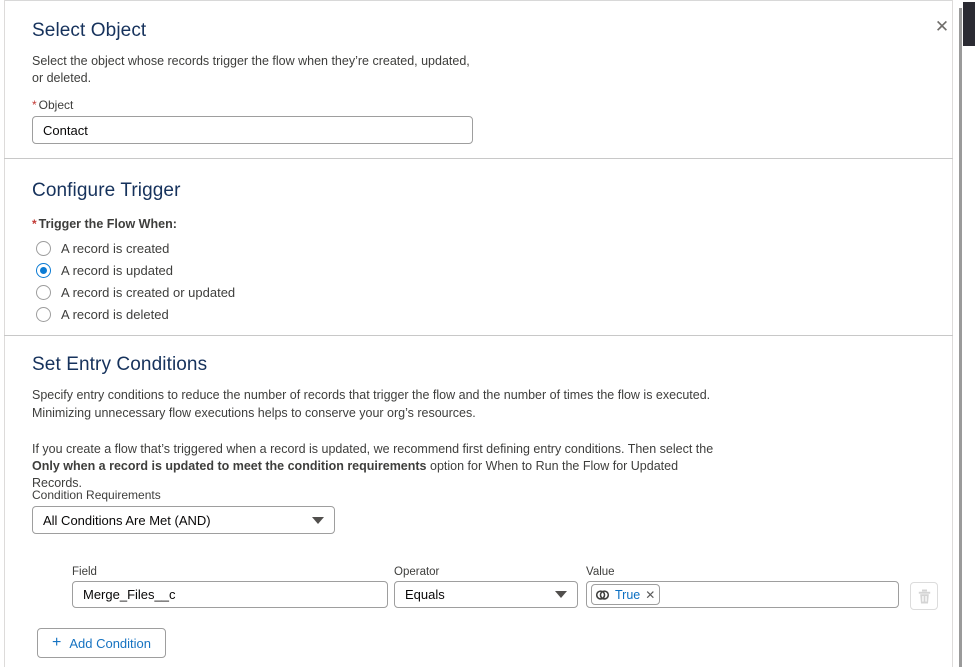 This screenshot has width=975, height=667. What do you see at coordinates (106, 190) in the screenshot?
I see `configure-trigger-title: Configure Trigger` at bounding box center [106, 190].